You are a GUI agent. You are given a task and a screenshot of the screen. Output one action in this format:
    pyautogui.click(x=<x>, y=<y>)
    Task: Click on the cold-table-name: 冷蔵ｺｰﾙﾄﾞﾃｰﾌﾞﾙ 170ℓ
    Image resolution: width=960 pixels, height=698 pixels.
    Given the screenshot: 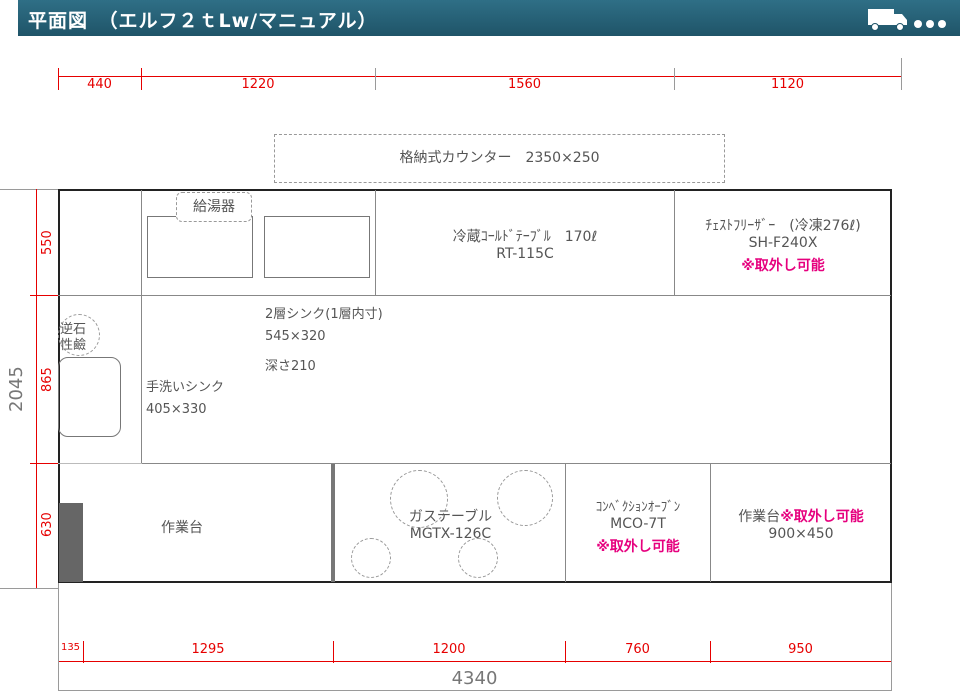 What is the action you would take?
    pyautogui.click(x=525, y=237)
    